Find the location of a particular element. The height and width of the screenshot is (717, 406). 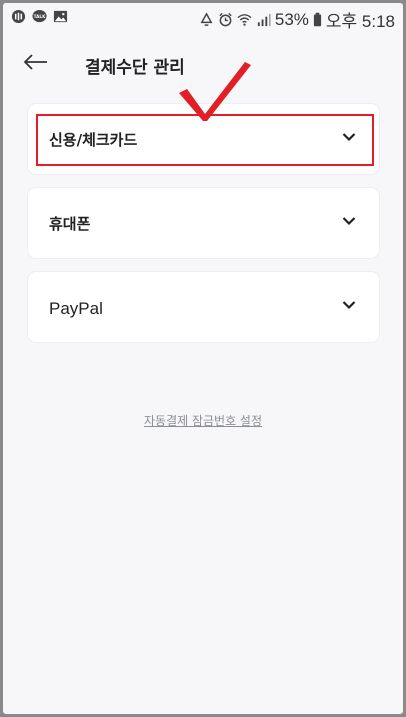

payment-method-label: PayPal is located at coordinates (76, 308).